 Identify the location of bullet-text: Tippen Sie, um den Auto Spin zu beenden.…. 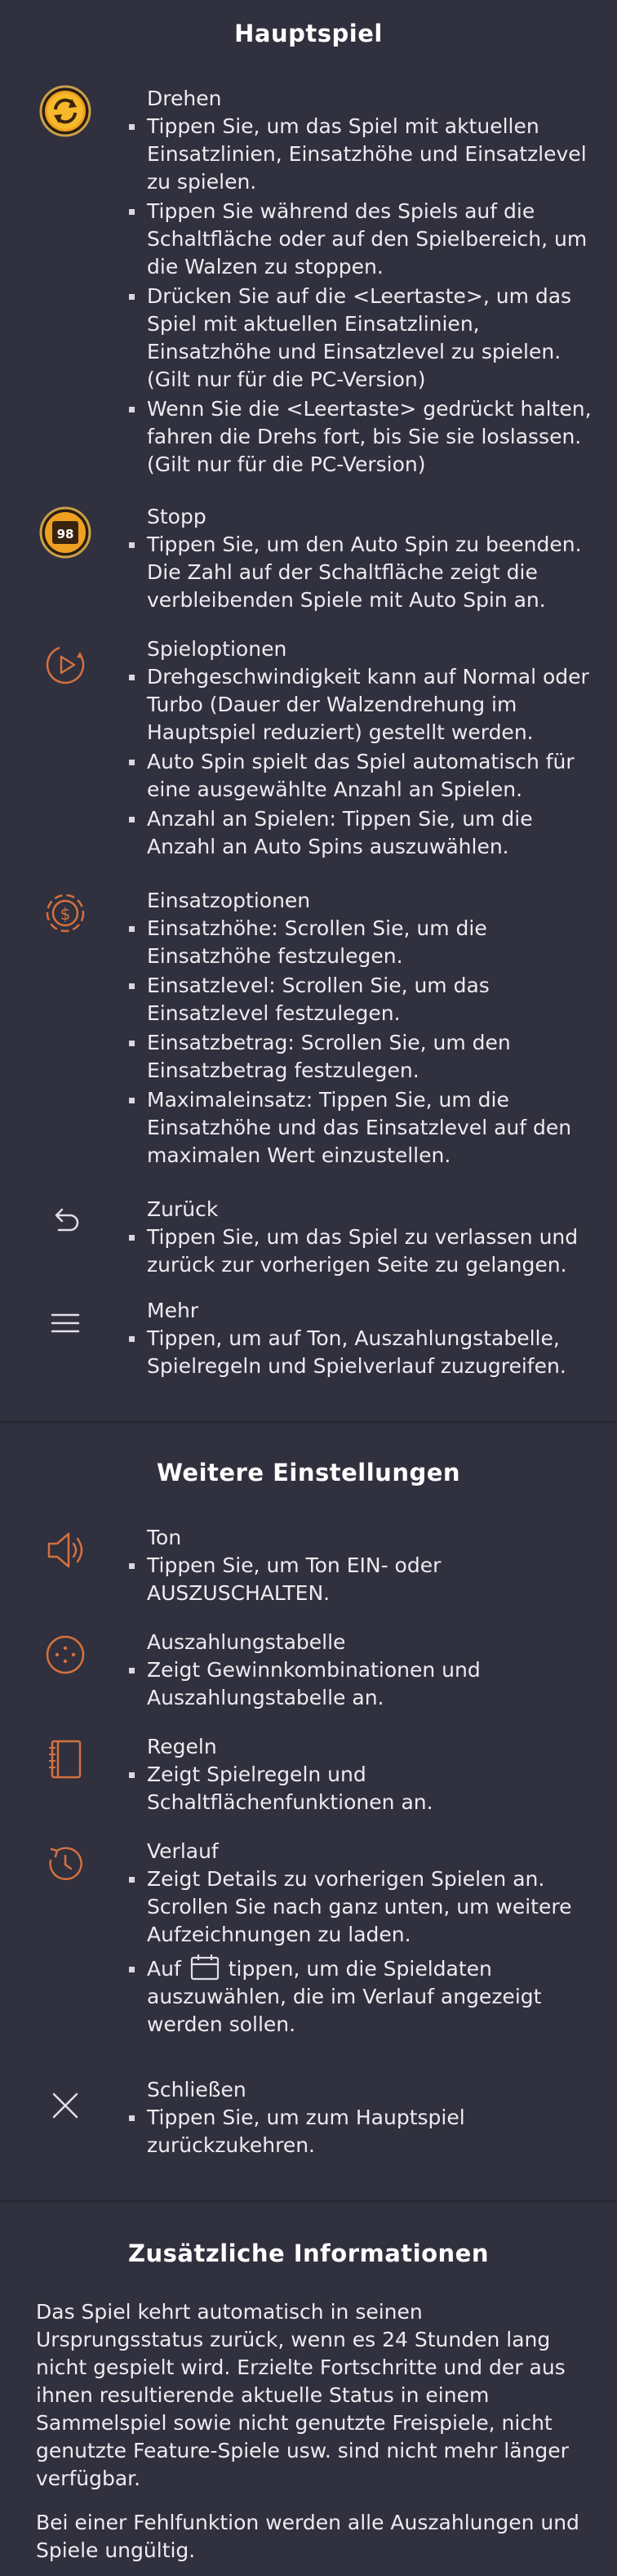
(361, 572).